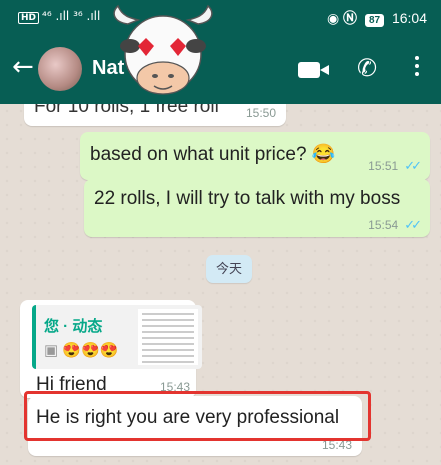 The width and height of the screenshot is (441, 465). Describe the element at coordinates (163, 49) in the screenshot. I see `cow-sticker` at that location.